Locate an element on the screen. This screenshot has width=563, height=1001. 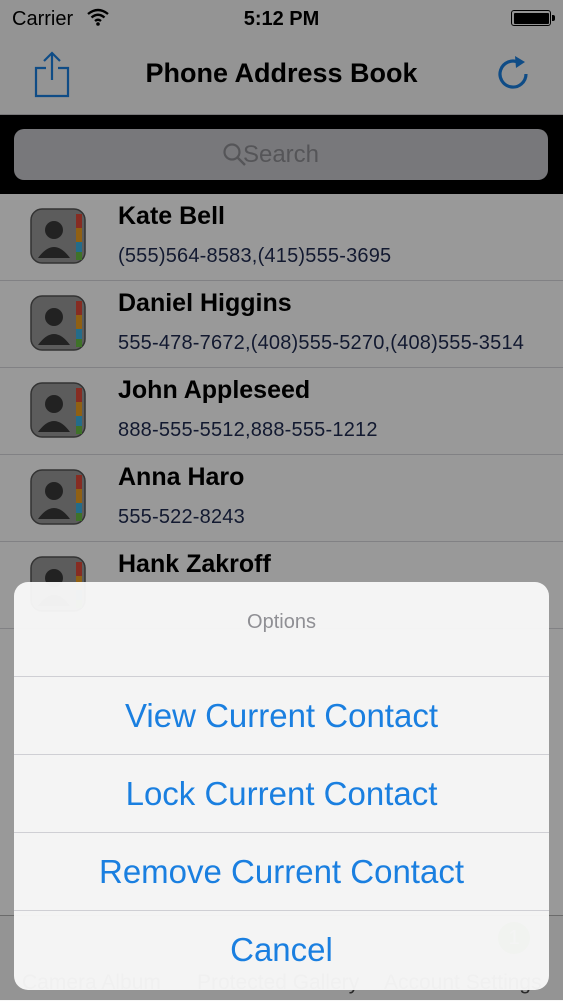
cancel-button: Cancel is located at coordinates (281, 949).